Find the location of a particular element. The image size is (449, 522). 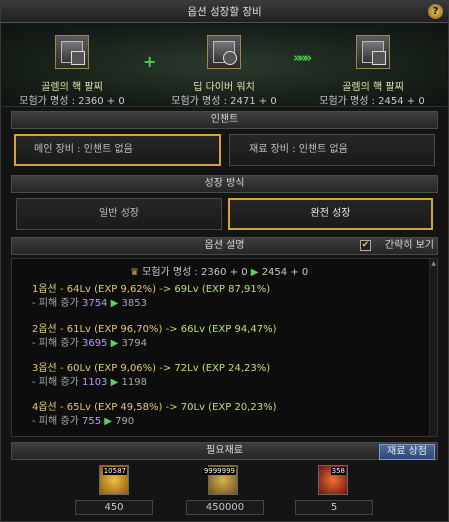

option-1-damage: - 피해 증가 3754 ▶ 3853 is located at coordinates (89, 303).